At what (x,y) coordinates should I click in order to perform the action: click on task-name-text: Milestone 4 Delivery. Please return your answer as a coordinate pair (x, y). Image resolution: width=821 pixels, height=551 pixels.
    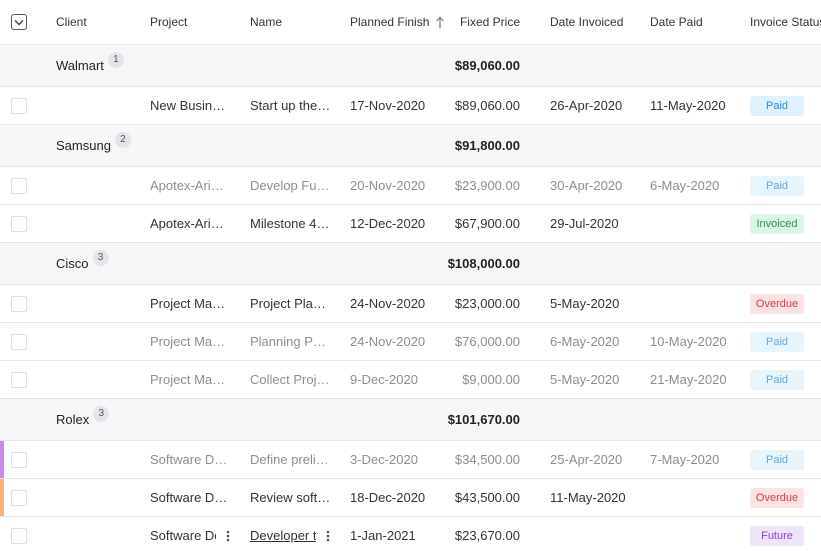
    Looking at the image, I should click on (291, 223).